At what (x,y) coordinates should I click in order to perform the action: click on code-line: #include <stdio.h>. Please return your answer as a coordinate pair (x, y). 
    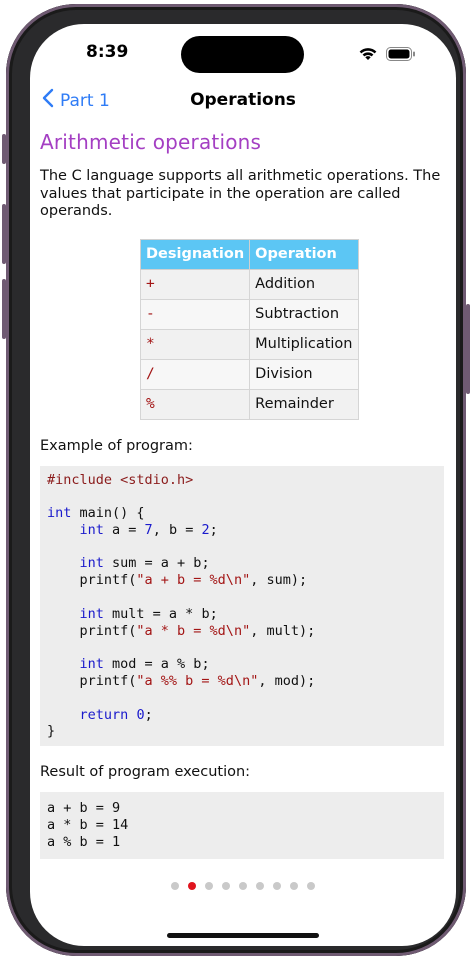
    Looking at the image, I should click on (120, 479).